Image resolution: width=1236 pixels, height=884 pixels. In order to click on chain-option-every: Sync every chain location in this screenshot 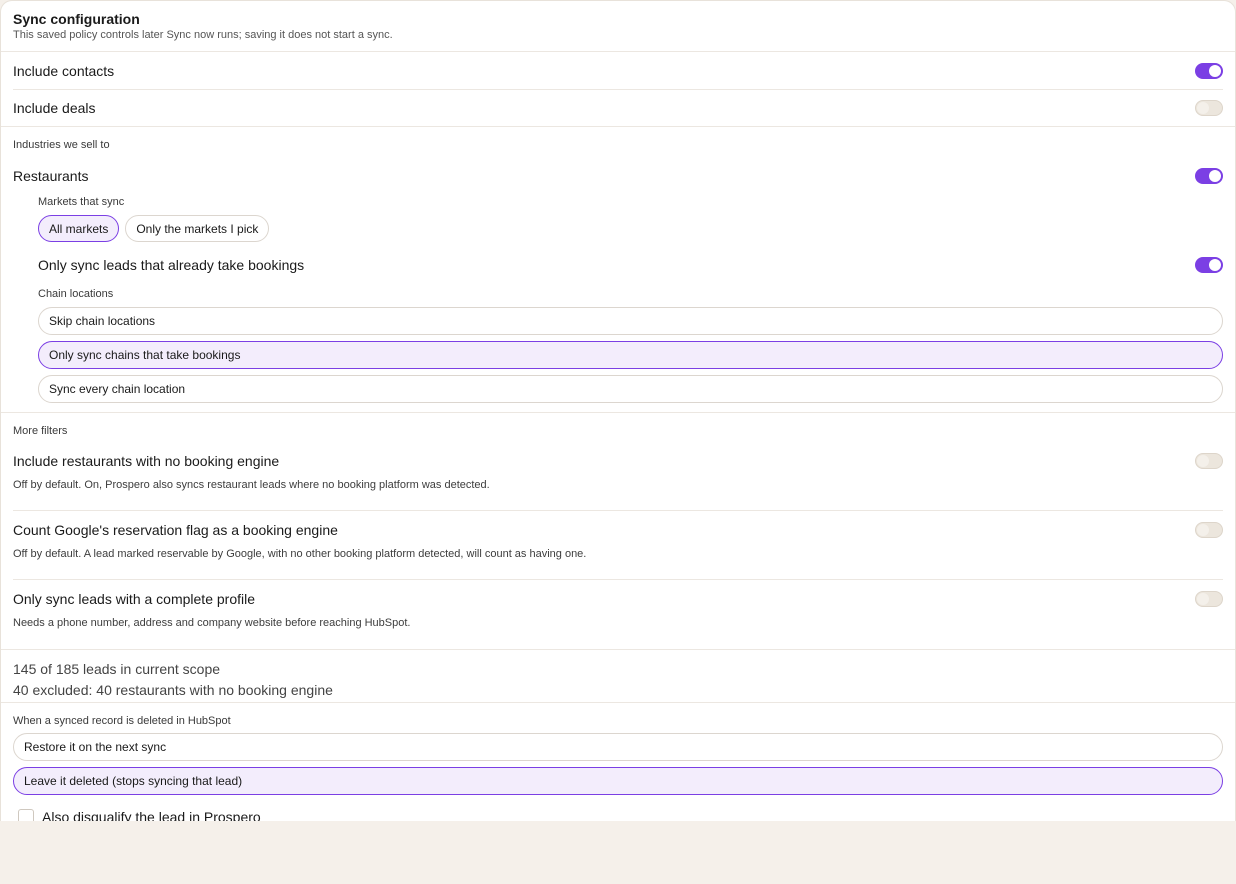, I will do `click(630, 389)`.